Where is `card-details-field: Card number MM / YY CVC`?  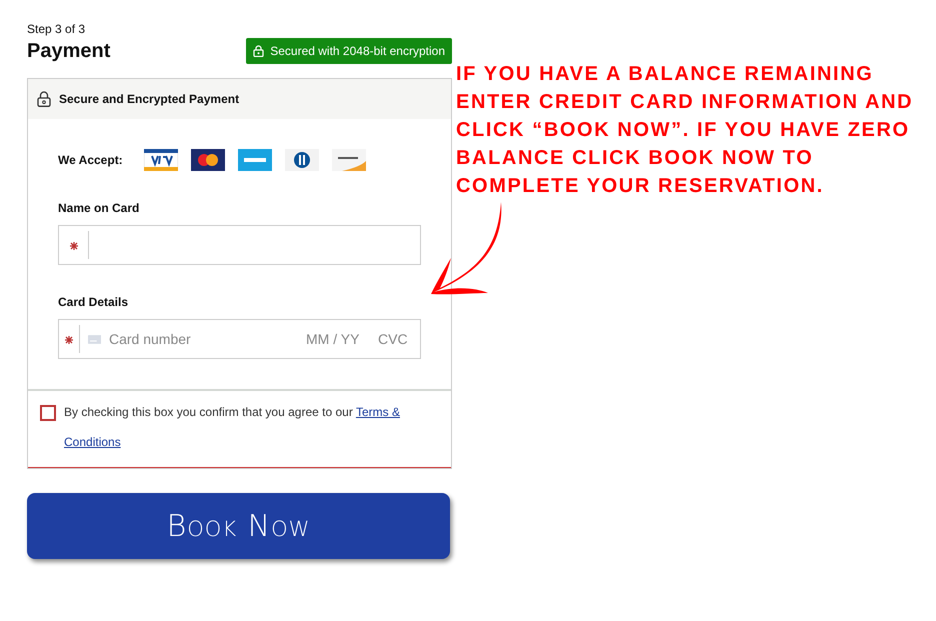
card-details-field: Card number MM / YY CVC is located at coordinates (239, 339).